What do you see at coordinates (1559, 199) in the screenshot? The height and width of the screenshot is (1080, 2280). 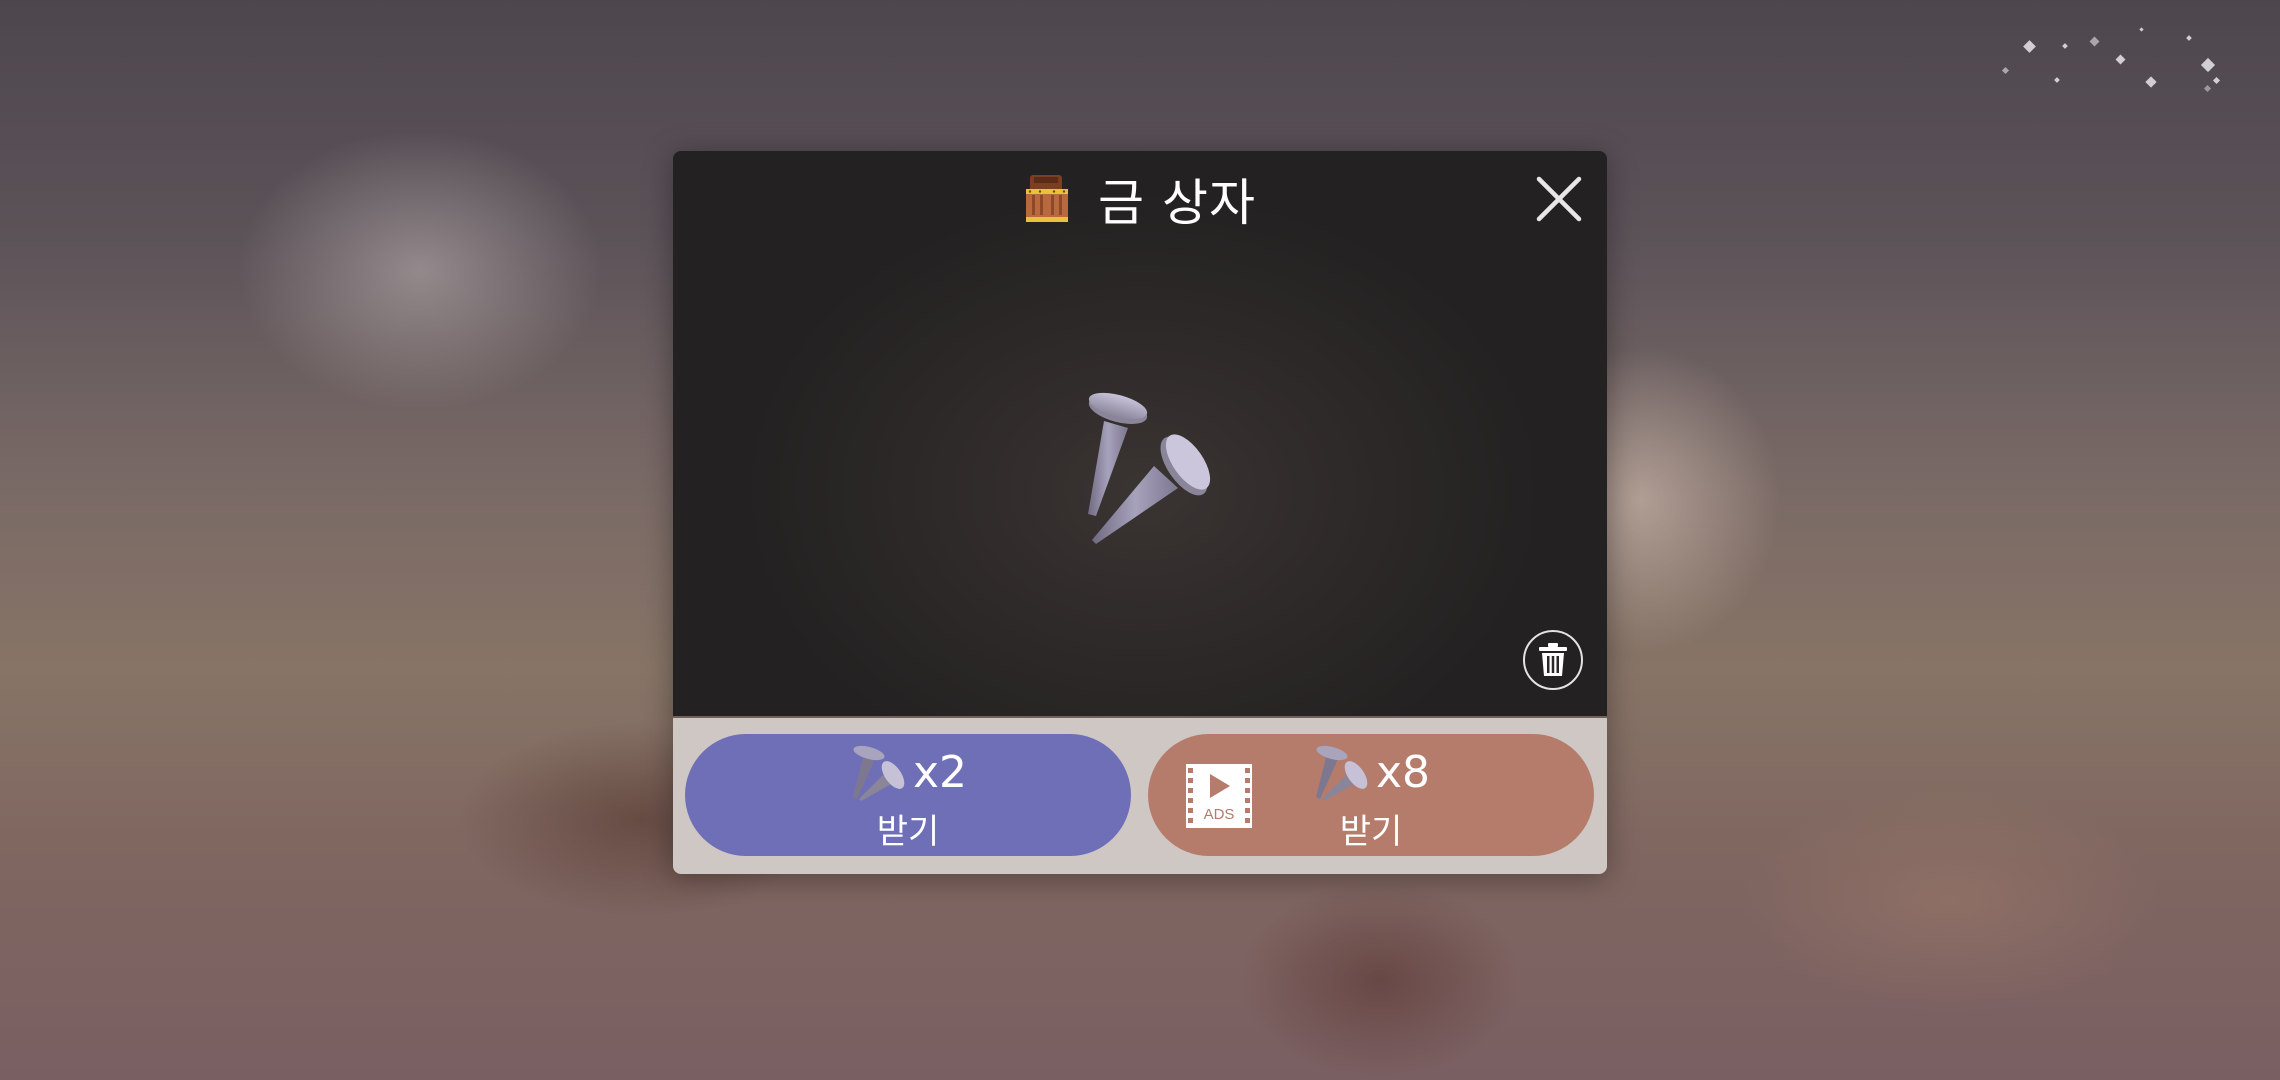 I see `close-icon` at bounding box center [1559, 199].